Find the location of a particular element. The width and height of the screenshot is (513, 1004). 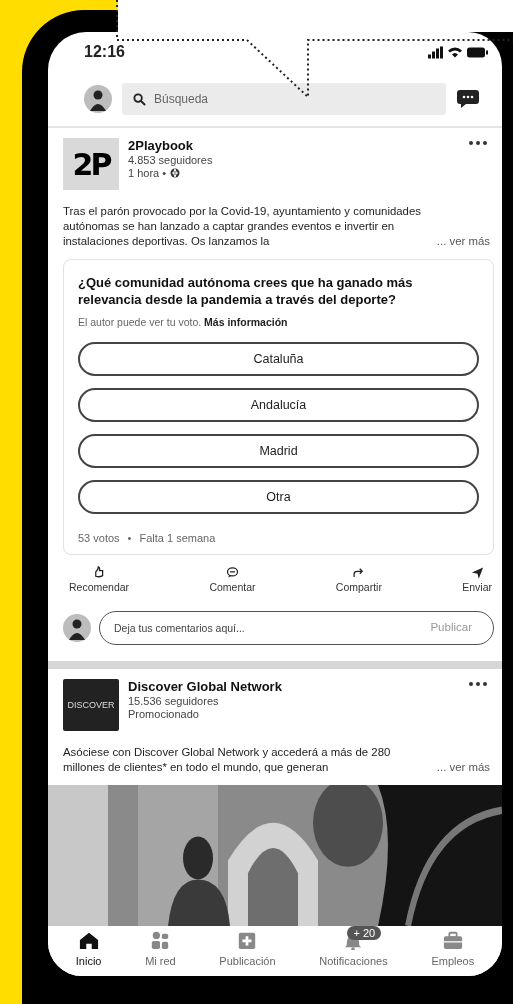

follower-count: 4.853 seguidores is located at coordinates (170, 160).